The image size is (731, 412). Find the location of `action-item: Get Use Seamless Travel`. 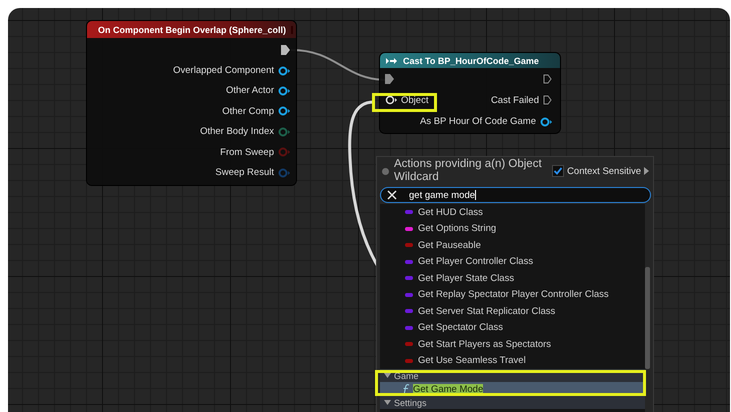

action-item: Get Use Seamless Travel is located at coordinates (512, 360).